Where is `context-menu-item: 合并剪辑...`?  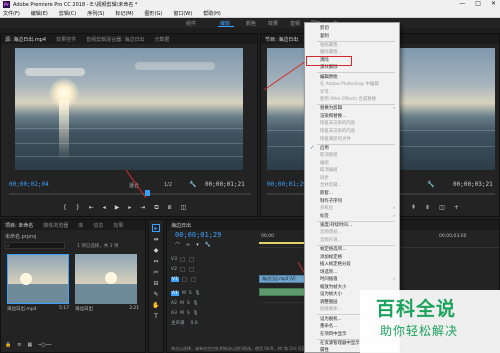 context-menu-item: 合并剪辑... is located at coordinates (352, 185).